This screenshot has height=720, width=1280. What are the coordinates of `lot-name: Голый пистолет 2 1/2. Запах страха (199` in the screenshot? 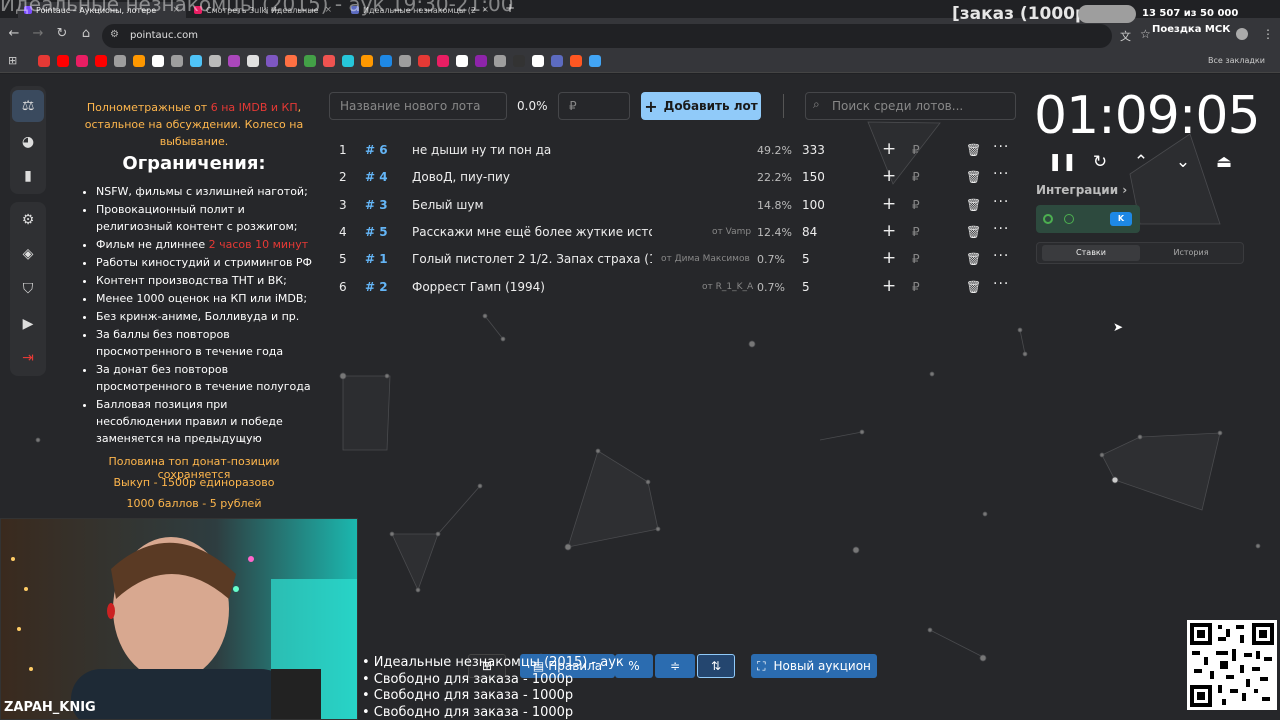 It's located at (532, 259).